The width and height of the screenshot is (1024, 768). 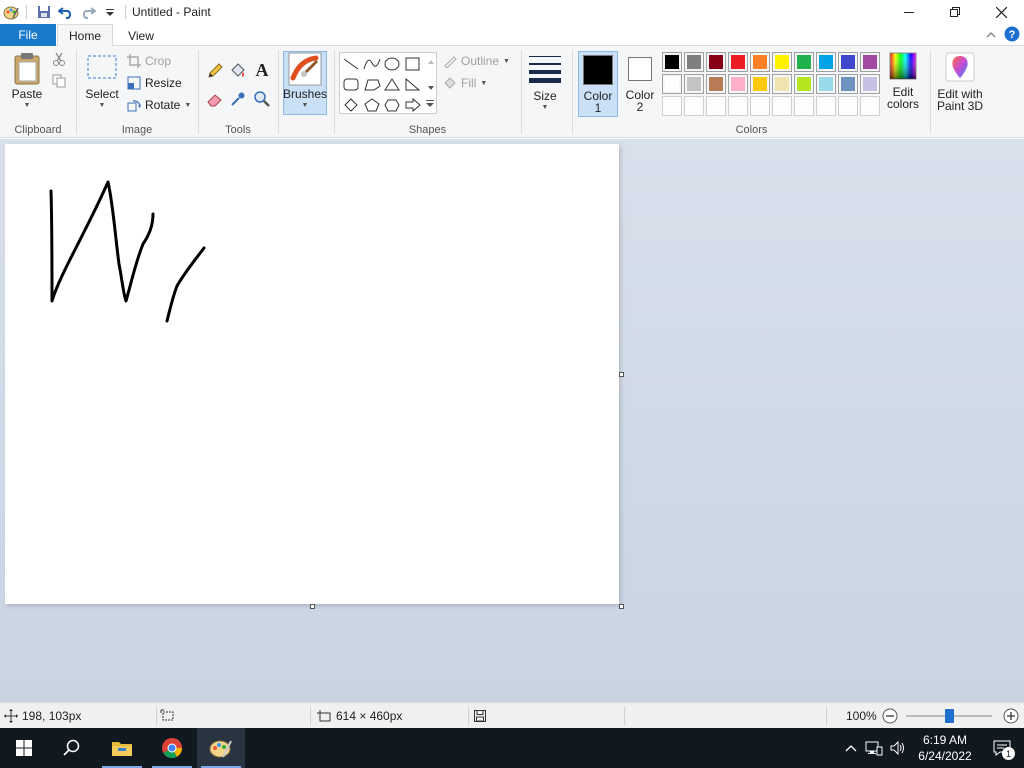 I want to click on tab-view: View, so click(x=141, y=35).